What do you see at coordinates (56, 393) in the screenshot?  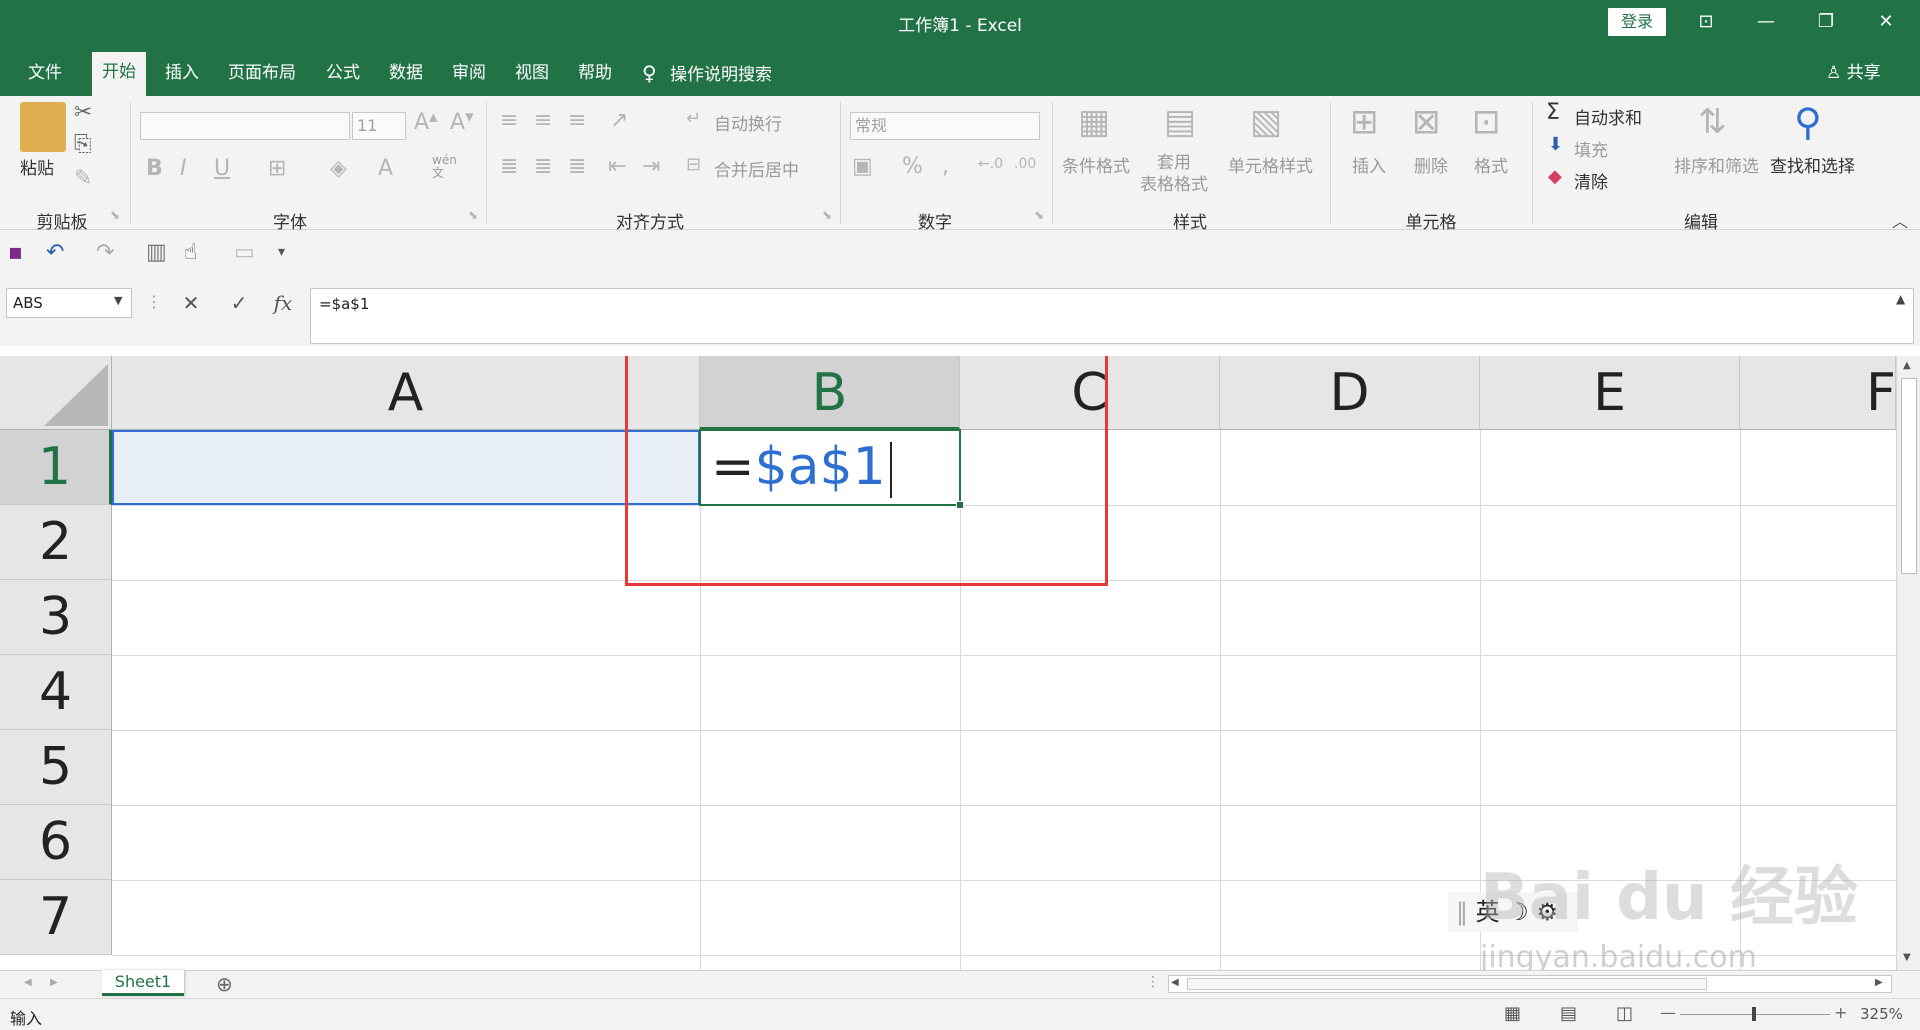 I see `select-all-corner` at bounding box center [56, 393].